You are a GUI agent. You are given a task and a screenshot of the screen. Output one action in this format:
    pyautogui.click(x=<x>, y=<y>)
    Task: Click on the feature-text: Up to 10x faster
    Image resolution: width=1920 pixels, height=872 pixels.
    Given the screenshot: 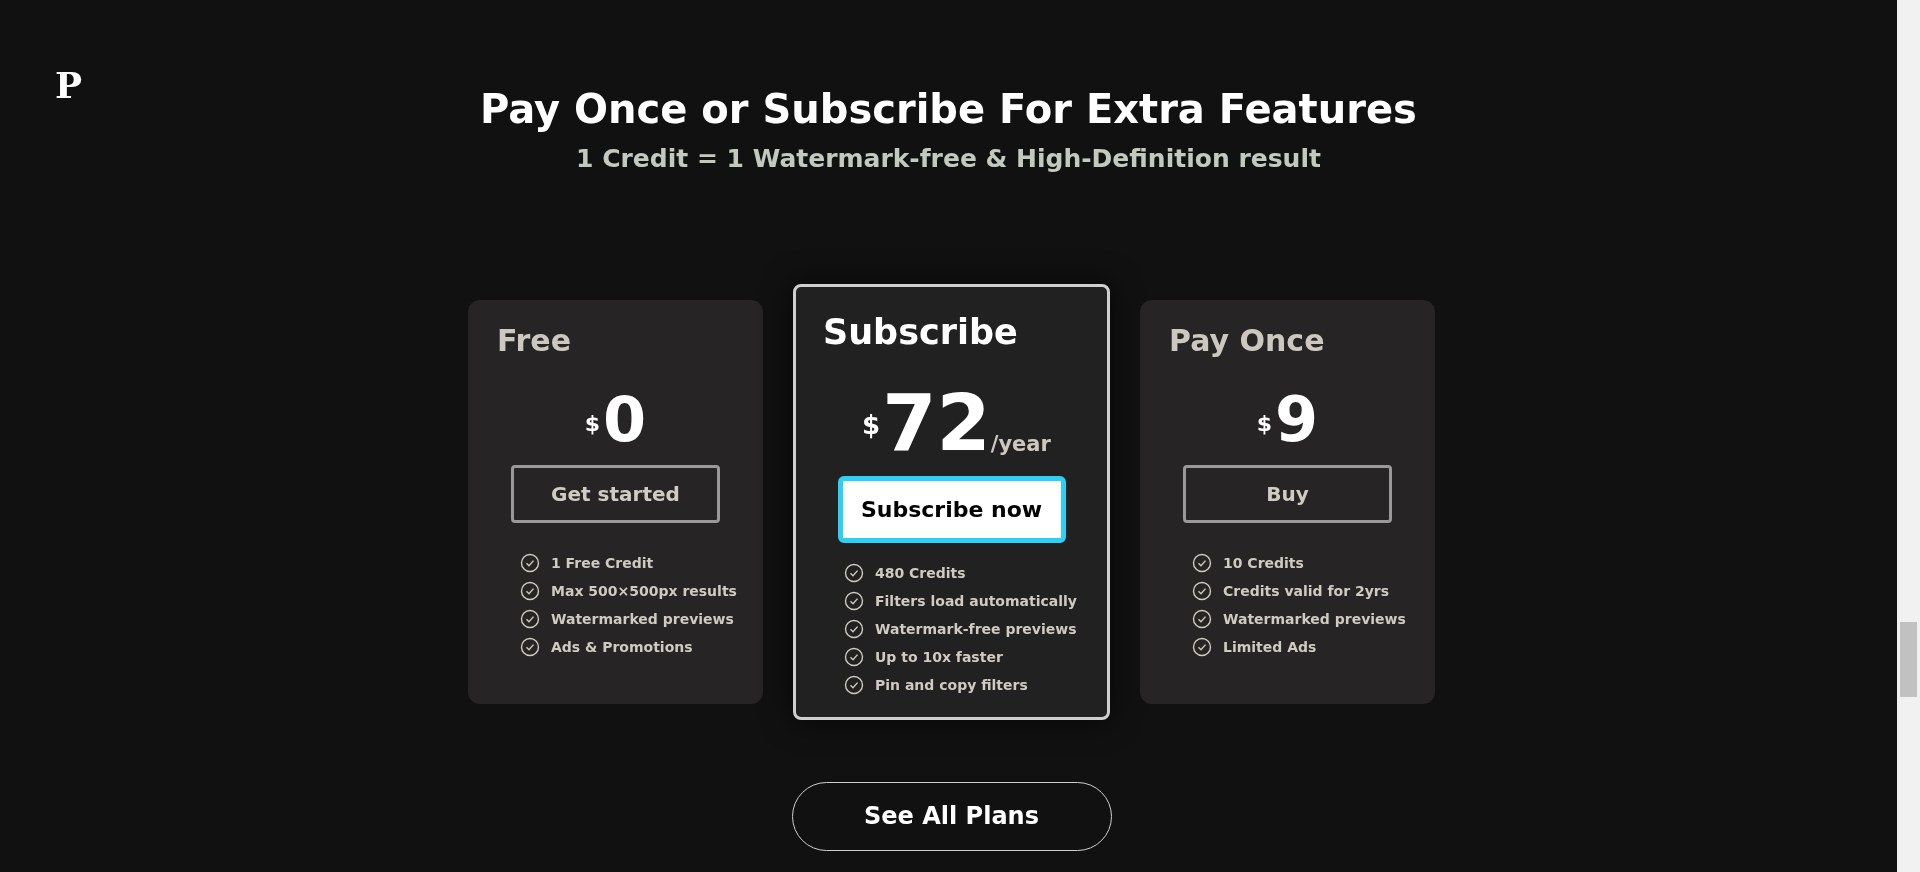 What is the action you would take?
    pyautogui.click(x=939, y=657)
    